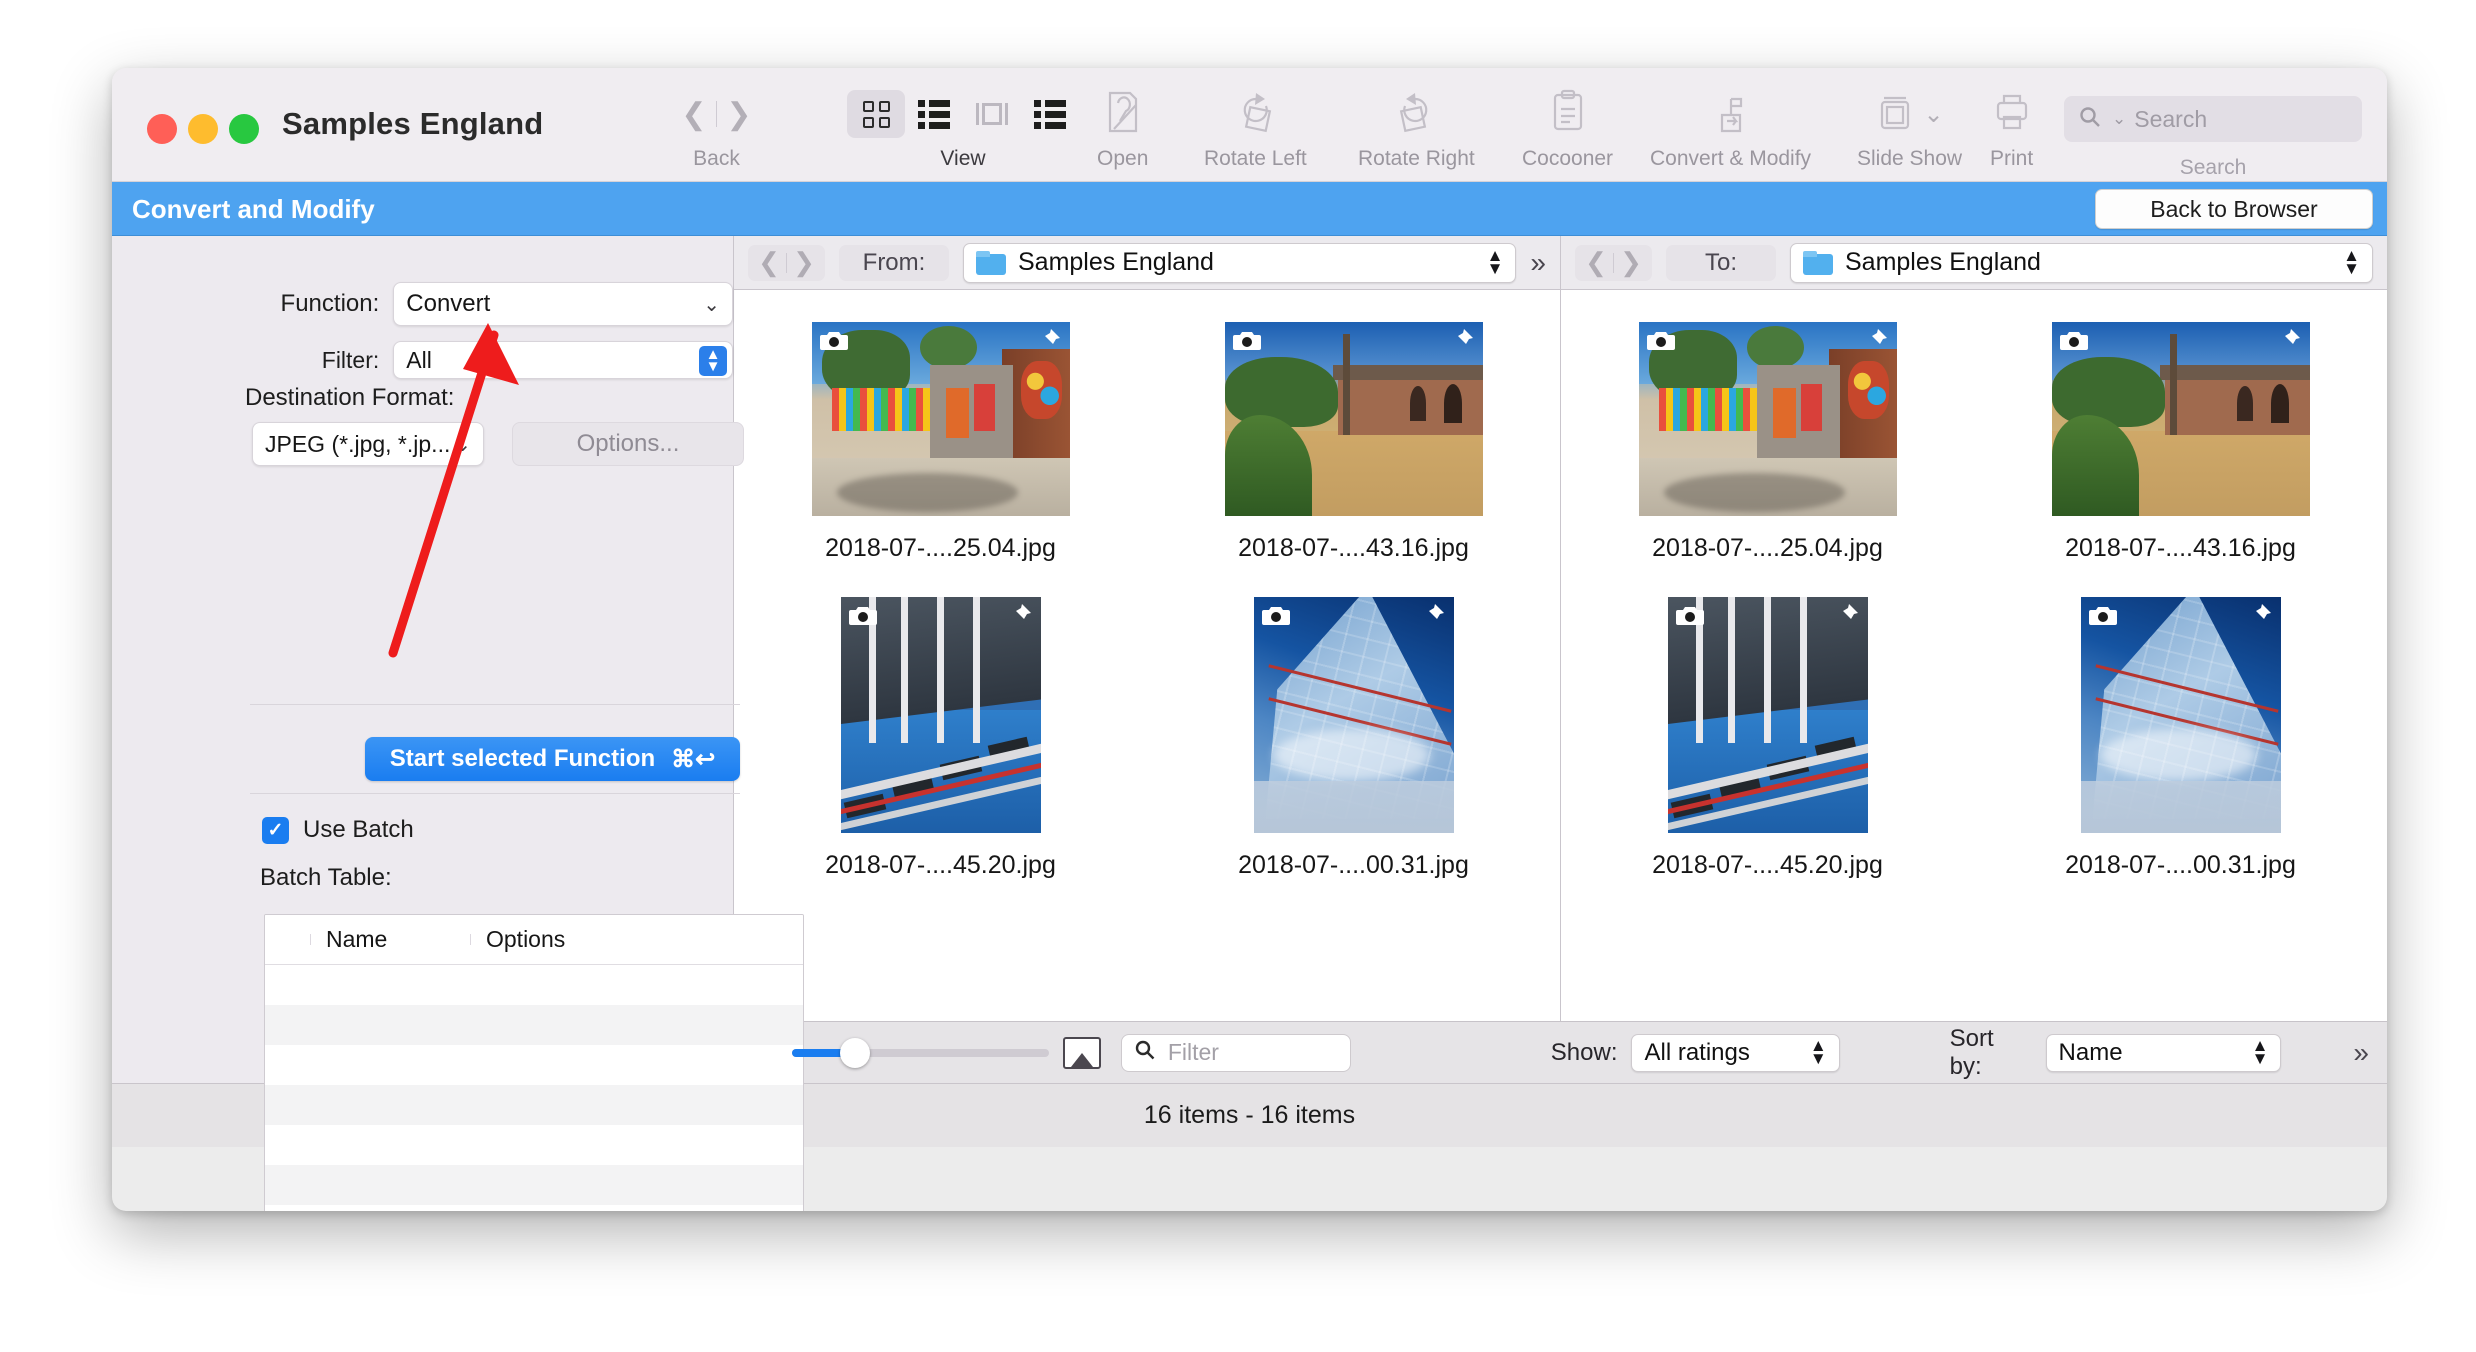 The width and height of the screenshot is (2476, 1352). I want to click on source-folder-select: Samples England ▲ ▼, so click(1240, 262).